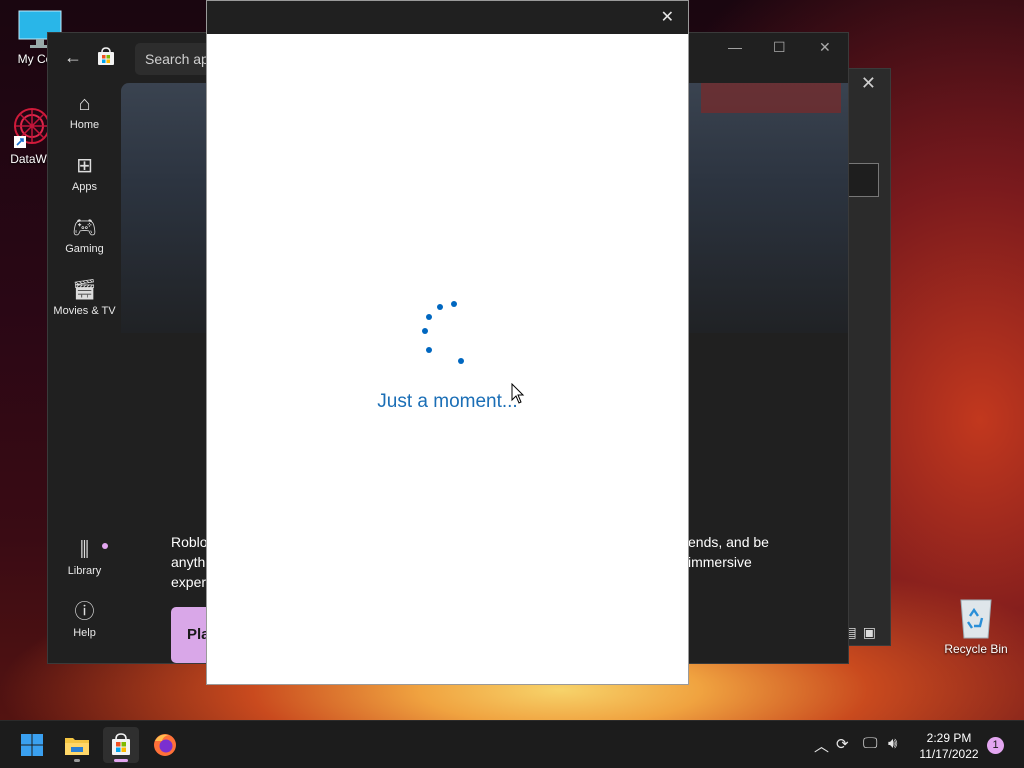 The height and width of the screenshot is (768, 1024). Describe the element at coordinates (84, 550) in the screenshot. I see `library-icon: ⫼` at that location.